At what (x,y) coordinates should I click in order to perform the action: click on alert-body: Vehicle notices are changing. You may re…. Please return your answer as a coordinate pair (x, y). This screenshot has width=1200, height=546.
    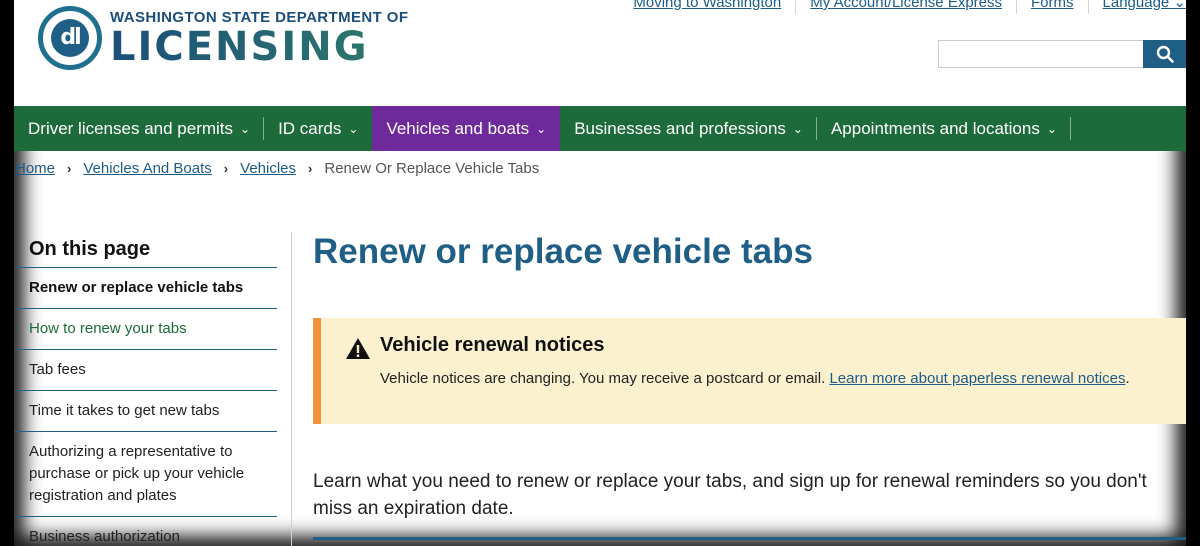
    Looking at the image, I should click on (765, 378).